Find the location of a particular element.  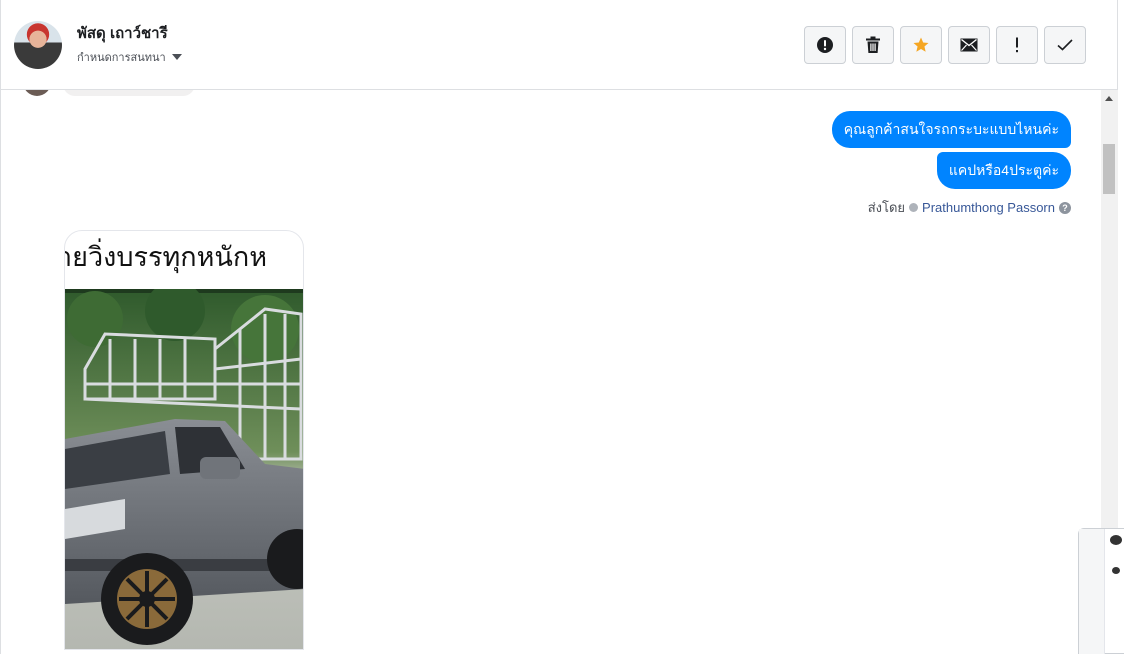

truck-photo is located at coordinates (184, 469).